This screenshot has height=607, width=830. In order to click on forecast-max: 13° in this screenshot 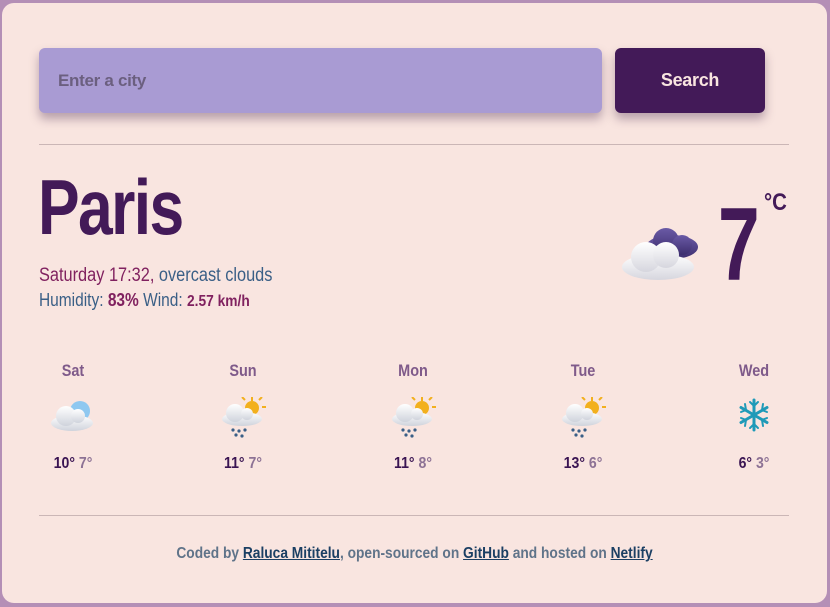, I will do `click(574, 463)`.